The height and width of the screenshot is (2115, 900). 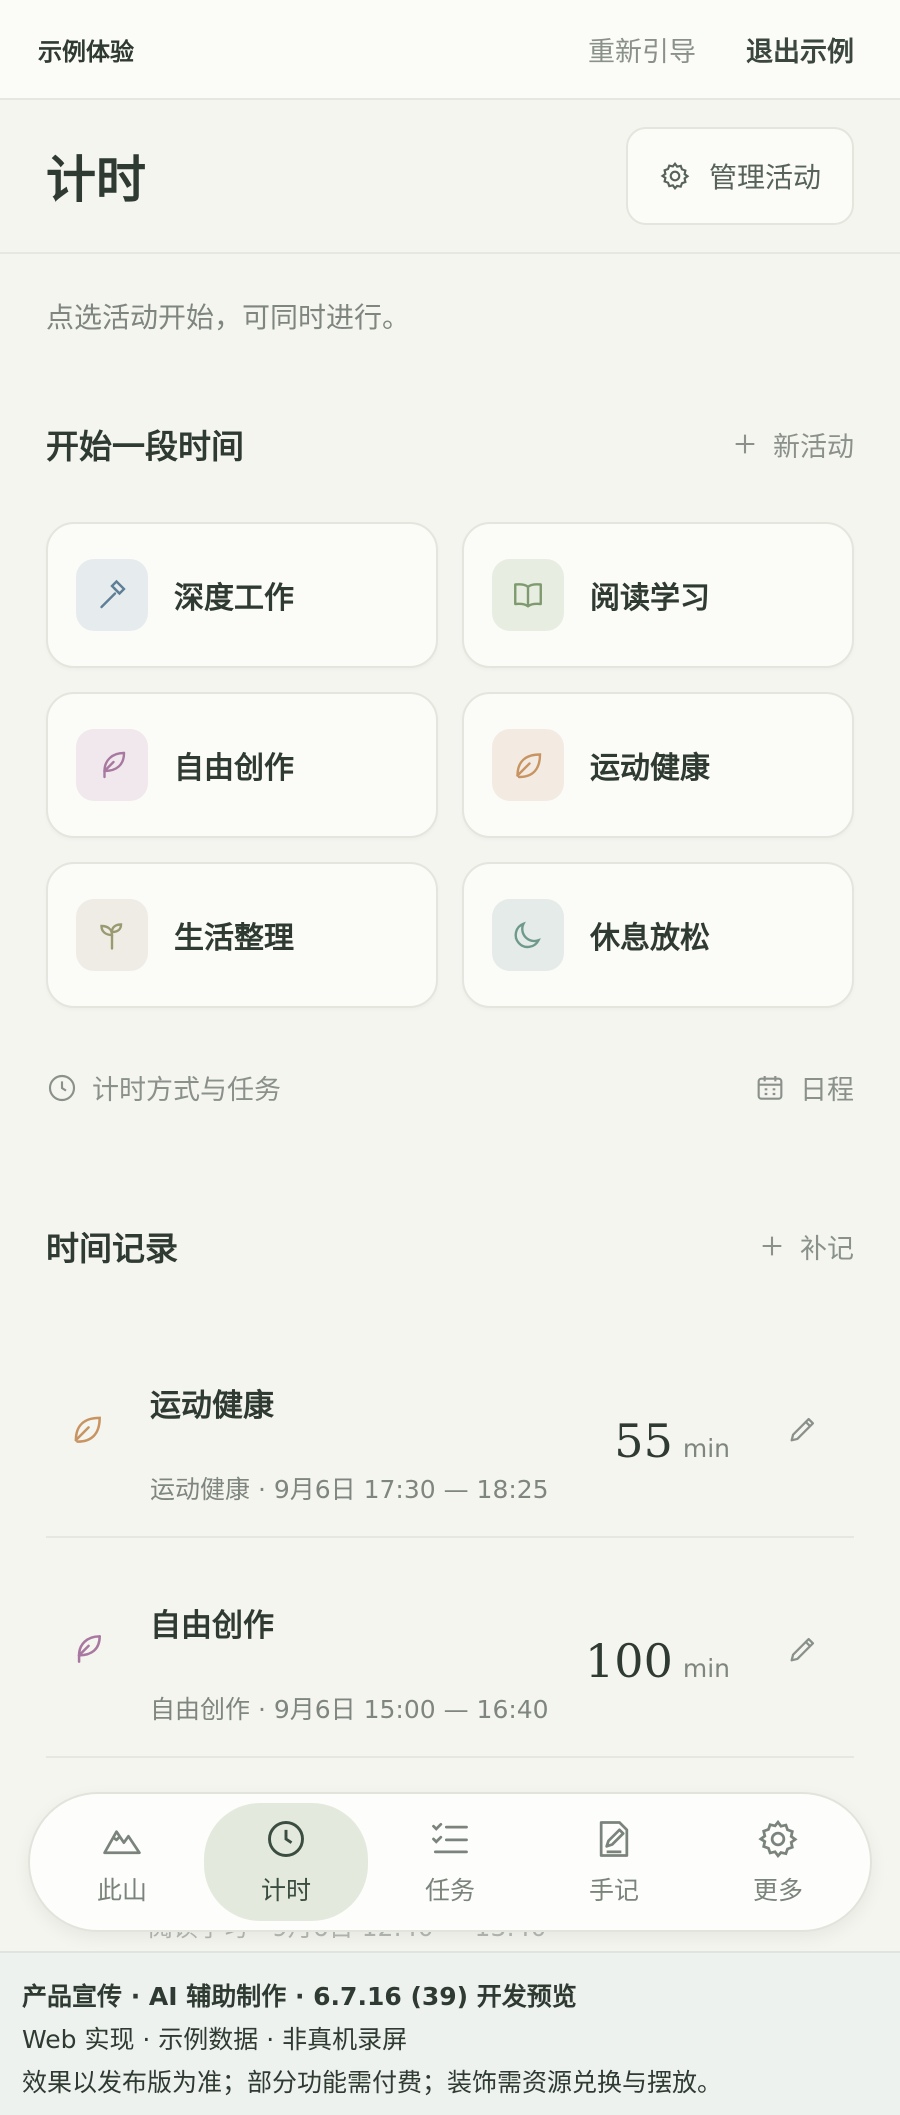 I want to click on nav-label: 手记, so click(x=613, y=1890).